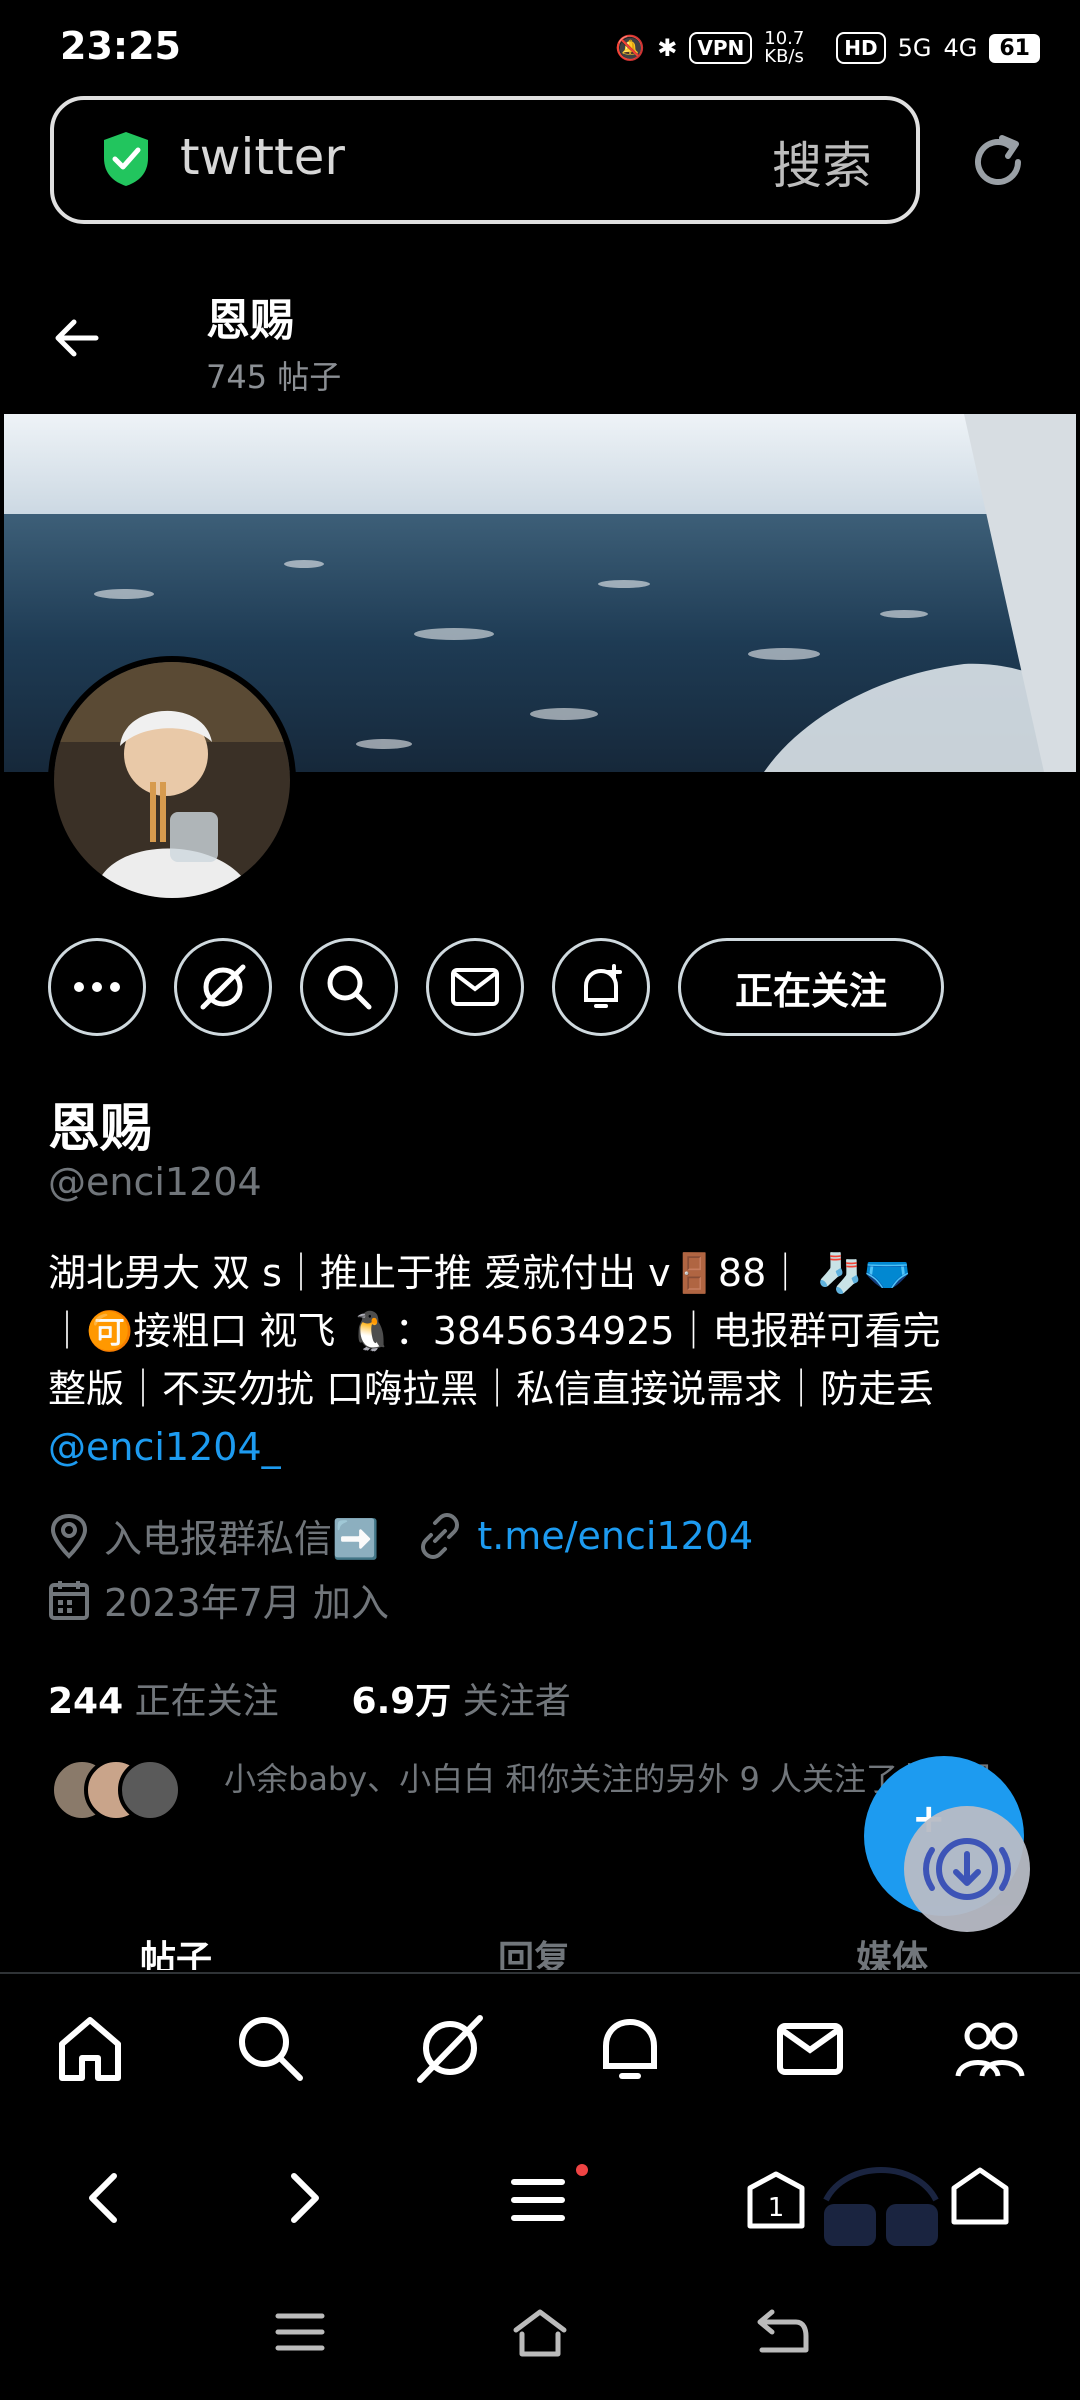  Describe the element at coordinates (881, 2208) in the screenshot. I see `incognito-icon` at that location.